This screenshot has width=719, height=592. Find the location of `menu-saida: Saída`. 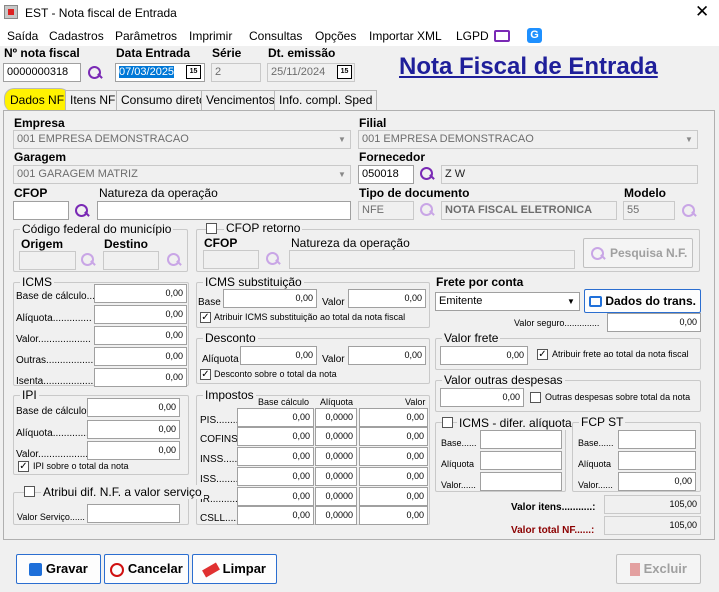

menu-saida: Saída is located at coordinates (22, 36).